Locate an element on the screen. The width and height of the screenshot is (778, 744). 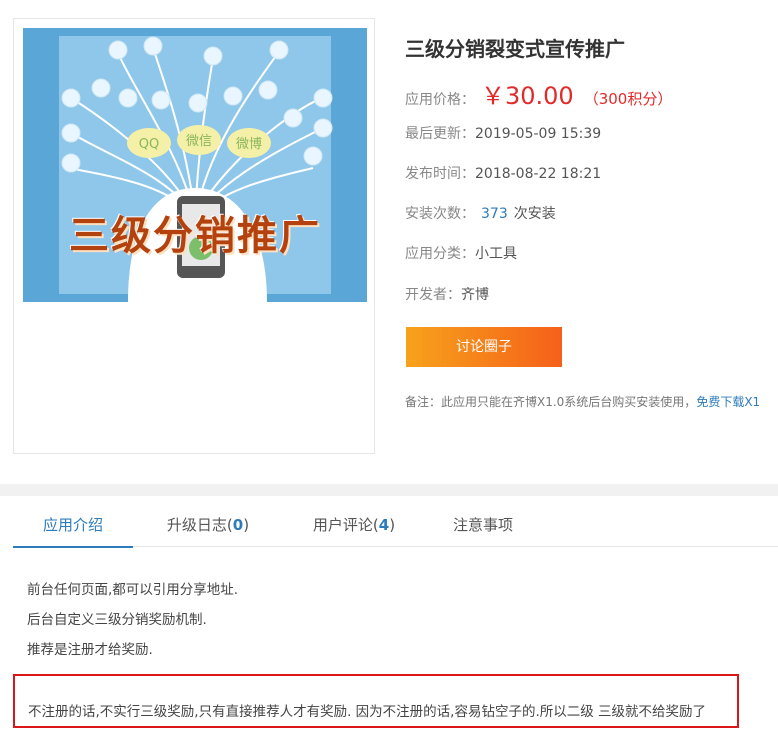
installs-count: 373 is located at coordinates (494, 214).